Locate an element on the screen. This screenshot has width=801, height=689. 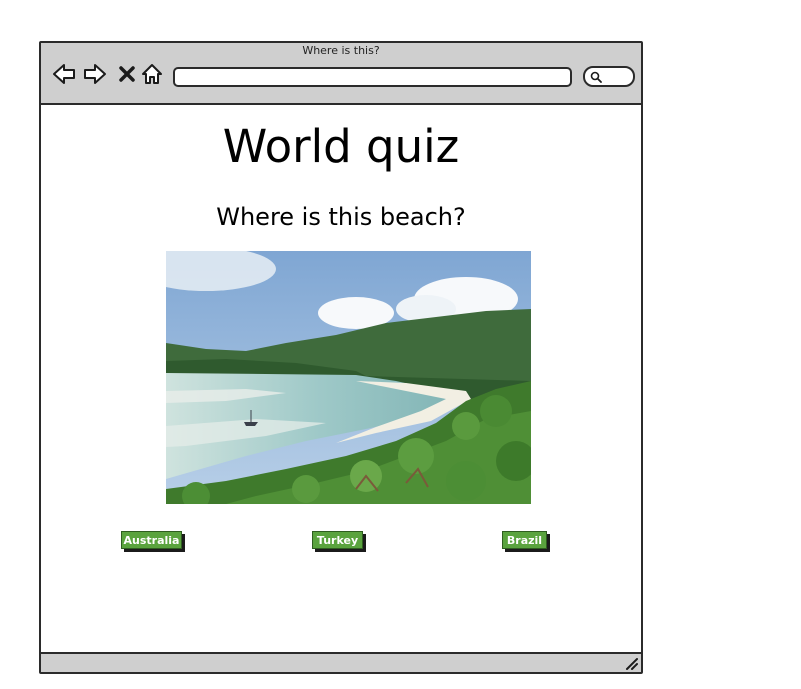
forward-arrow-icon is located at coordinates (95, 74).